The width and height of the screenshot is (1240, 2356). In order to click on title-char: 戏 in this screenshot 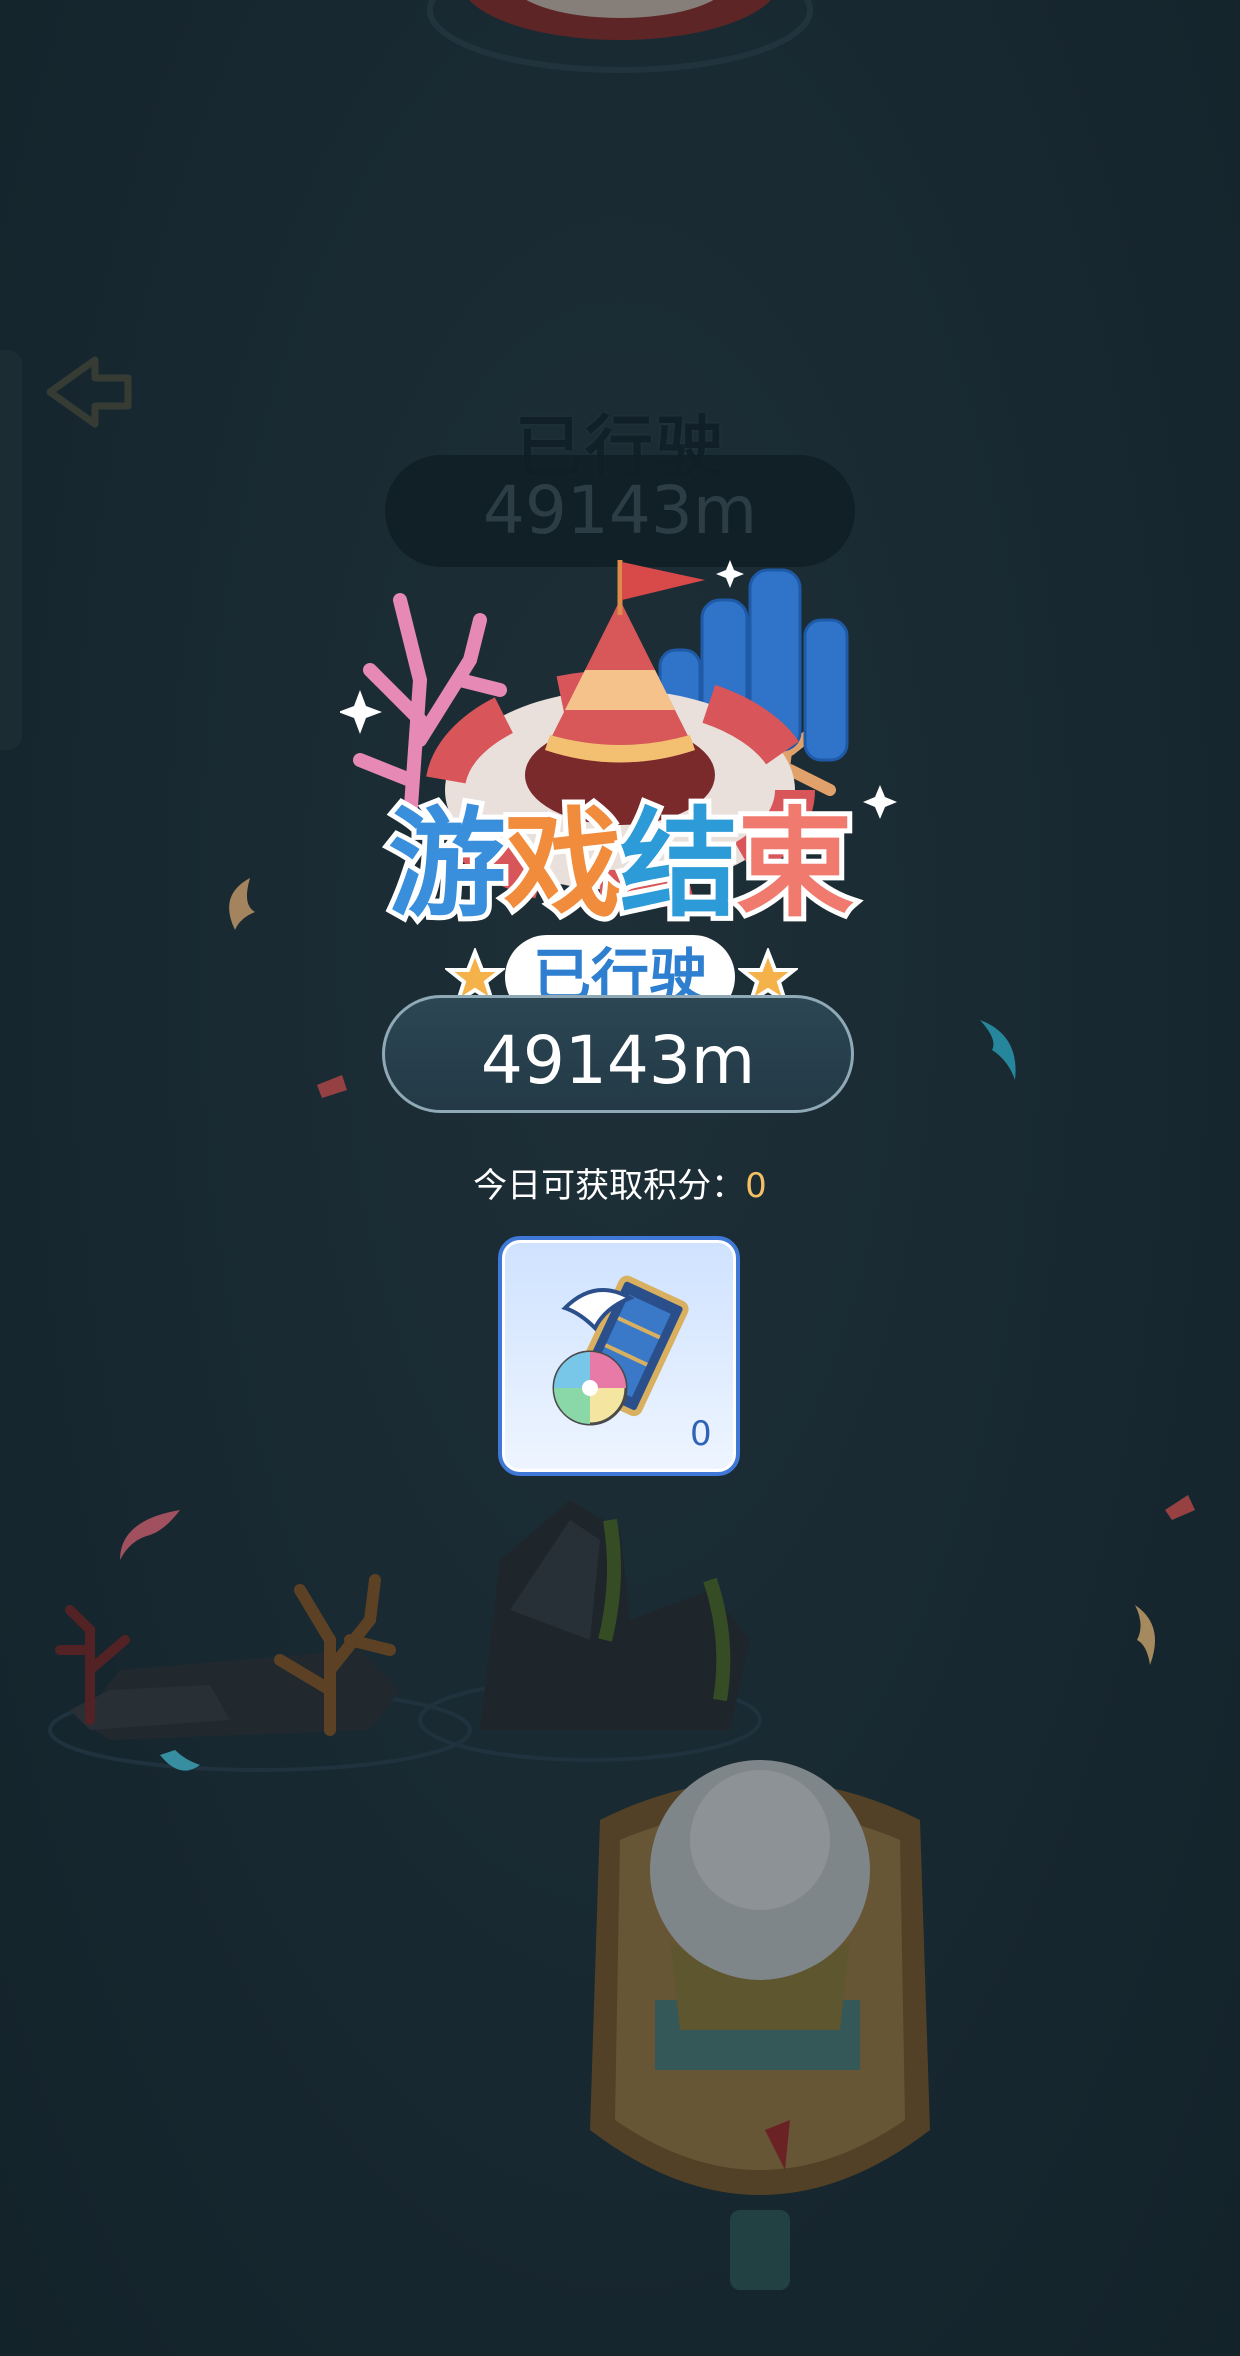, I will do `click(563, 864)`.